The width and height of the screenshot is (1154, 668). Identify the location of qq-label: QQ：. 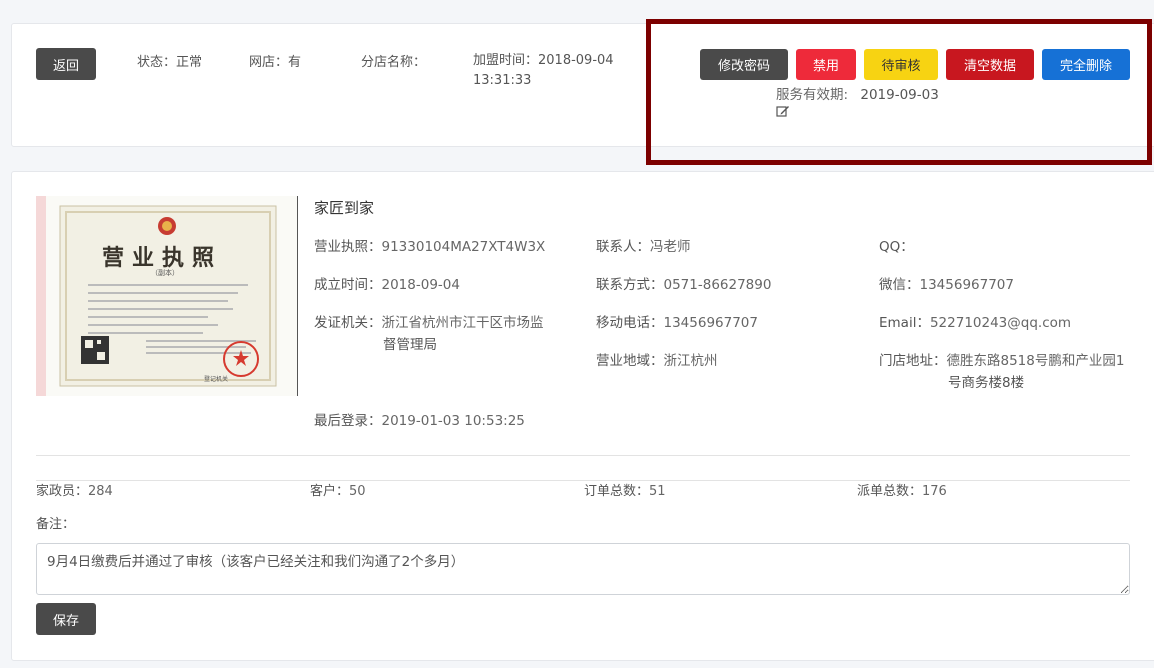
(896, 247).